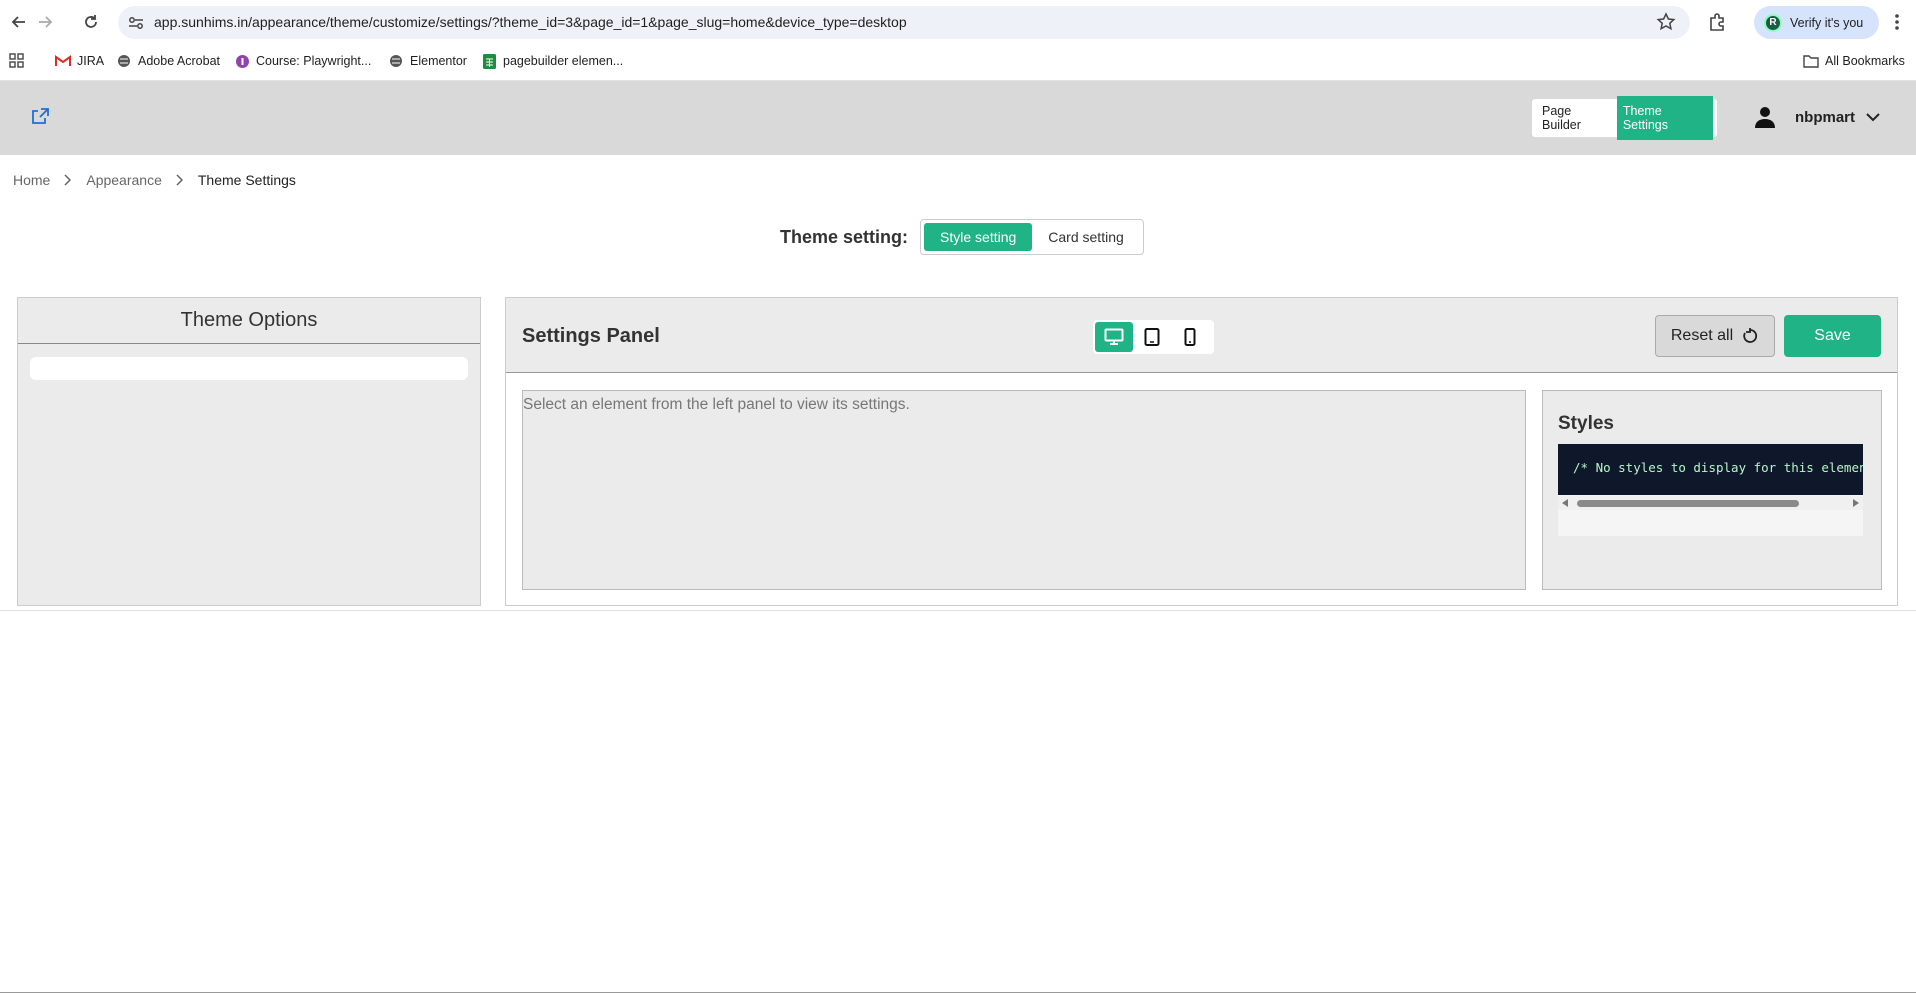  I want to click on bookmark-adobe-acrobat: Adobe Acrobat, so click(168, 61).